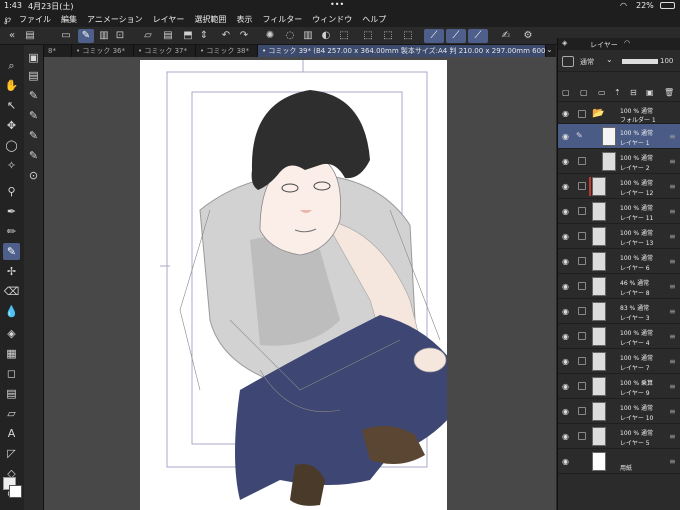  Describe the element at coordinates (11, 145) in the screenshot. I see `lasso-tool-icon: ◯` at that location.